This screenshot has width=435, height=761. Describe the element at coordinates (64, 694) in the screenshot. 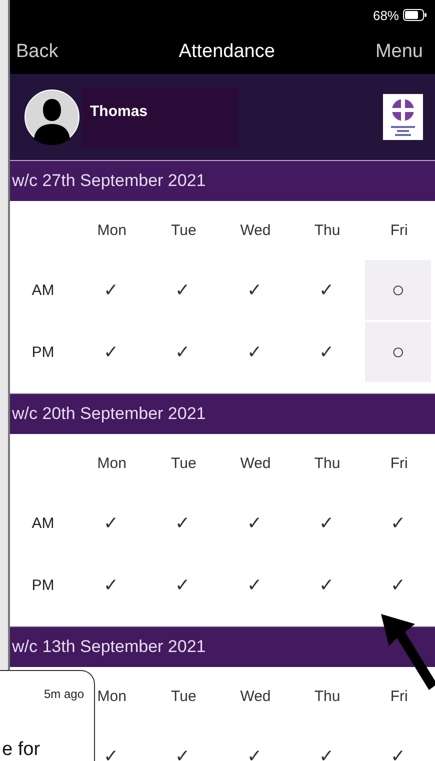

I see `notification-time: 5m ago` at that location.